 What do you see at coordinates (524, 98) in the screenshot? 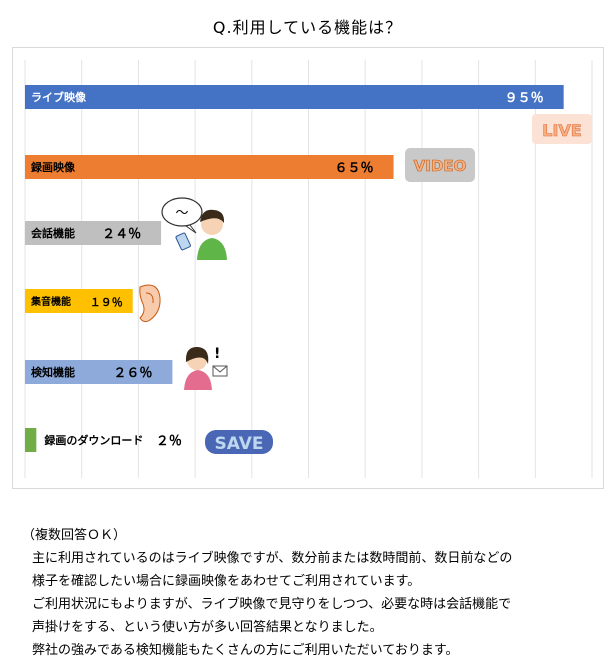
I see `value-label: ９５％` at bounding box center [524, 98].